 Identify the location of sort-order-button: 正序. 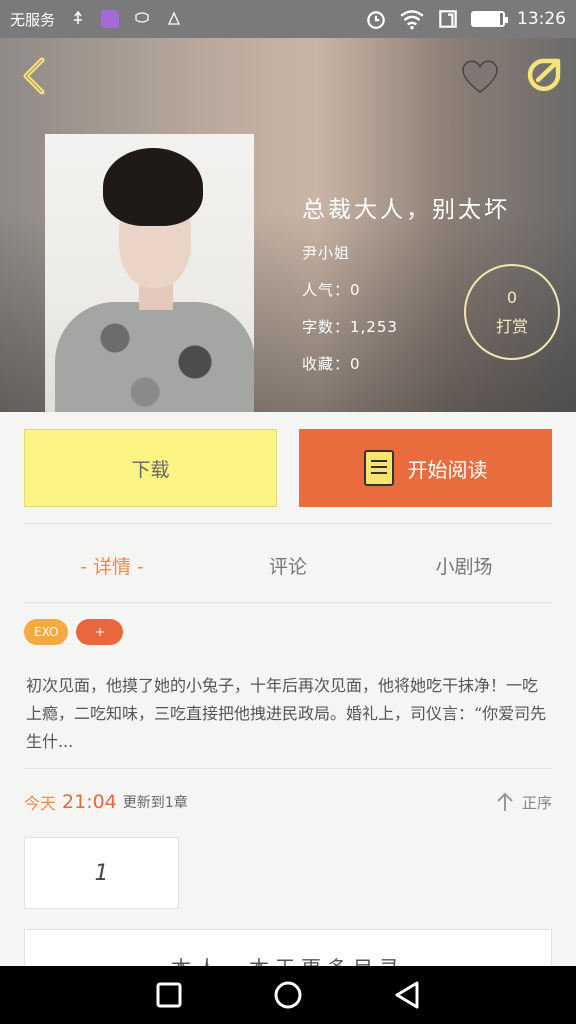
(523, 802).